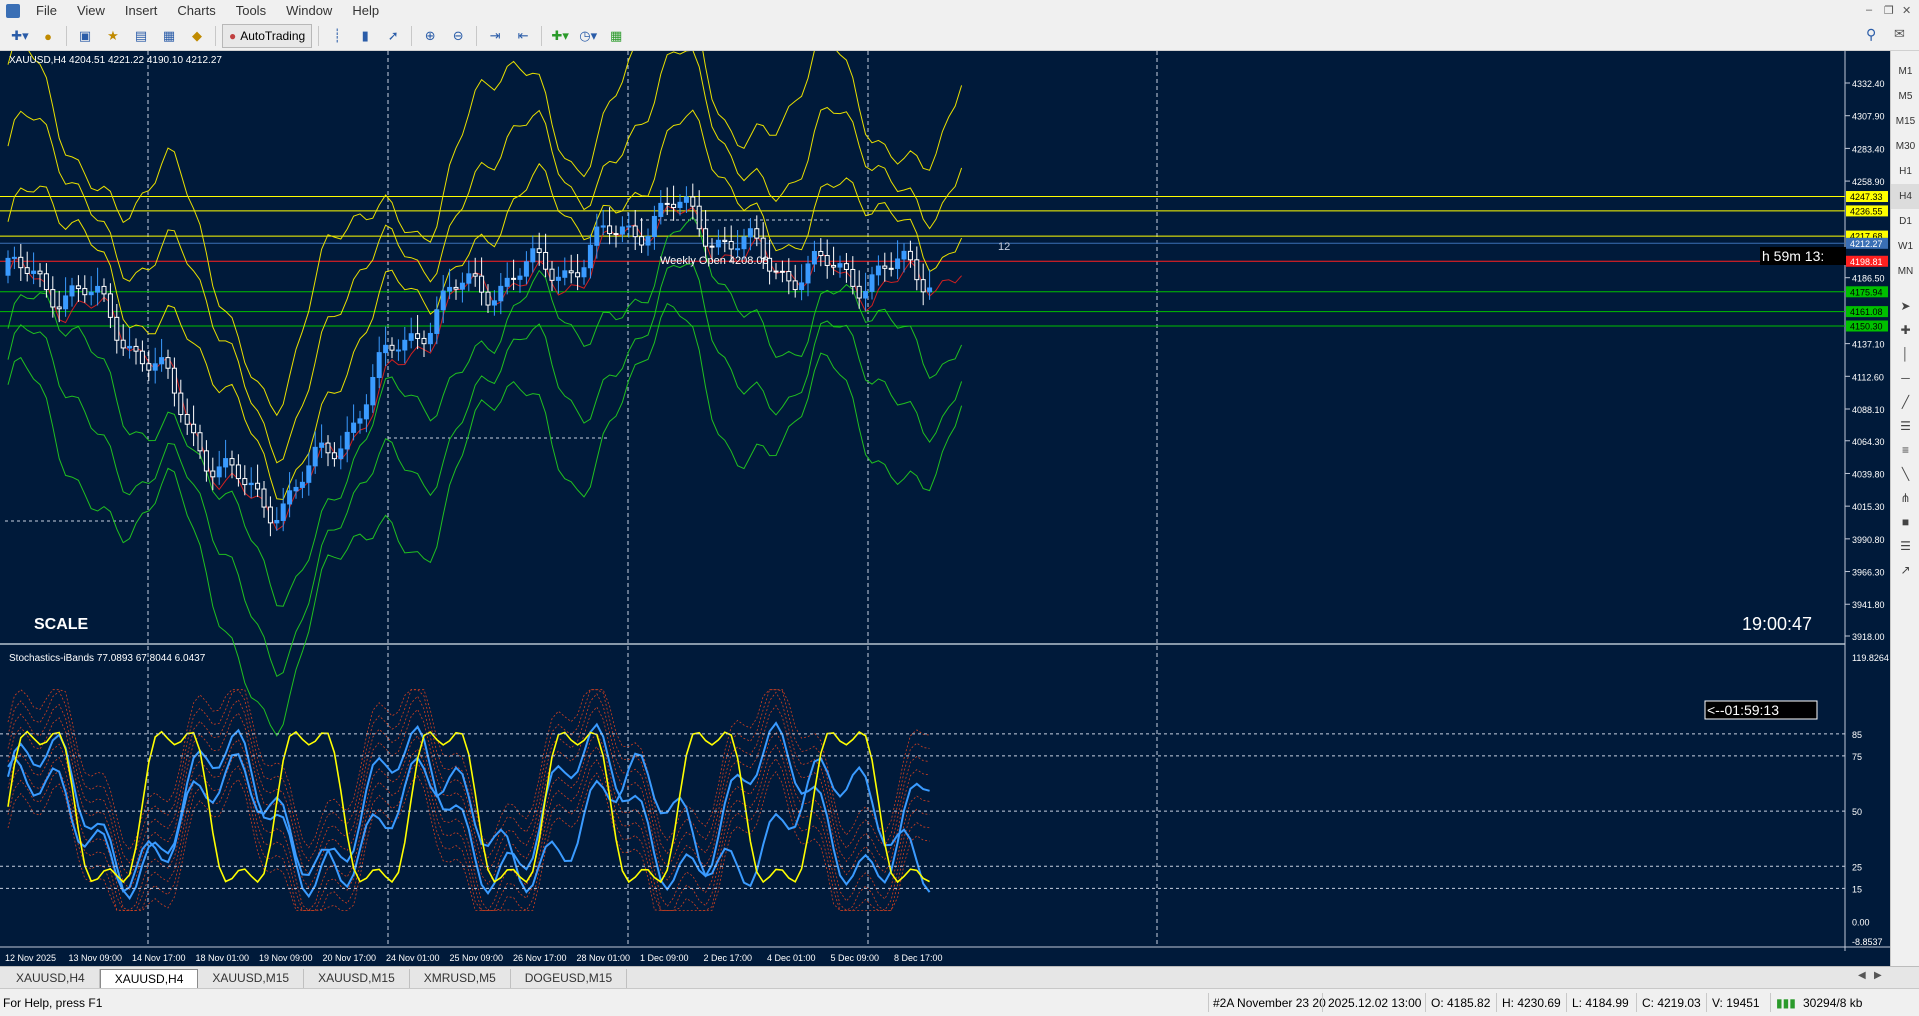 This screenshot has width=1919, height=1016. What do you see at coordinates (1905, 171) in the screenshot?
I see `timeframe-h1: H1` at bounding box center [1905, 171].